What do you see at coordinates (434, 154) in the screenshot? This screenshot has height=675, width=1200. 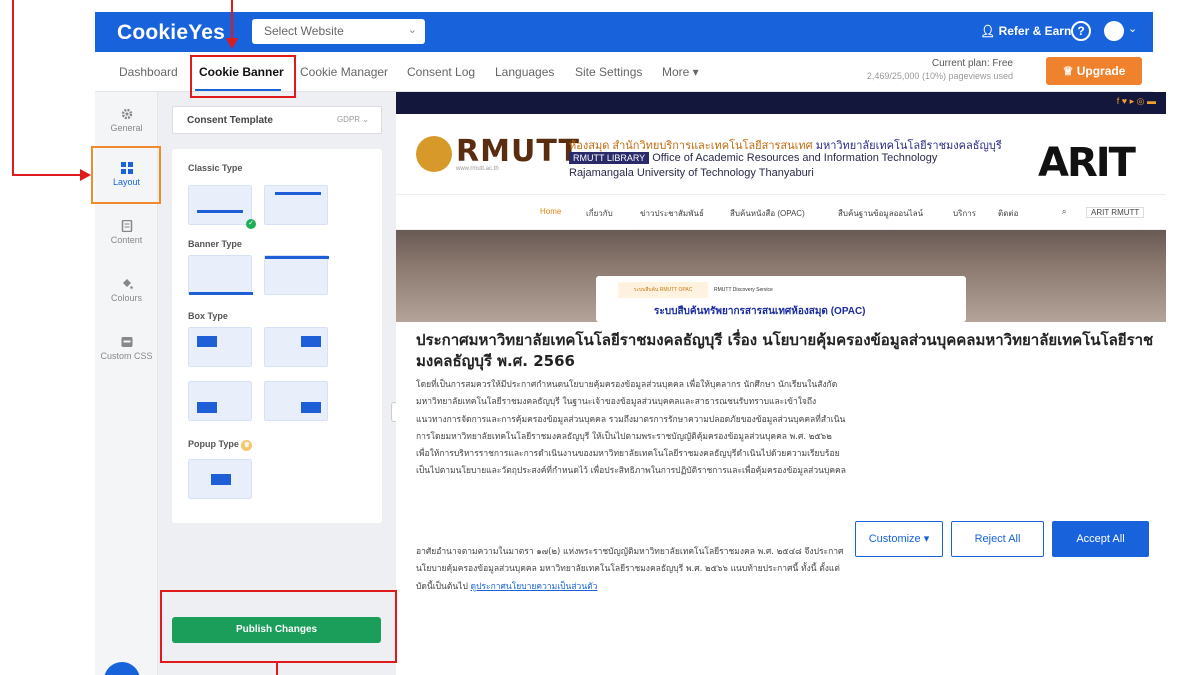 I see `university-seal-logo` at bounding box center [434, 154].